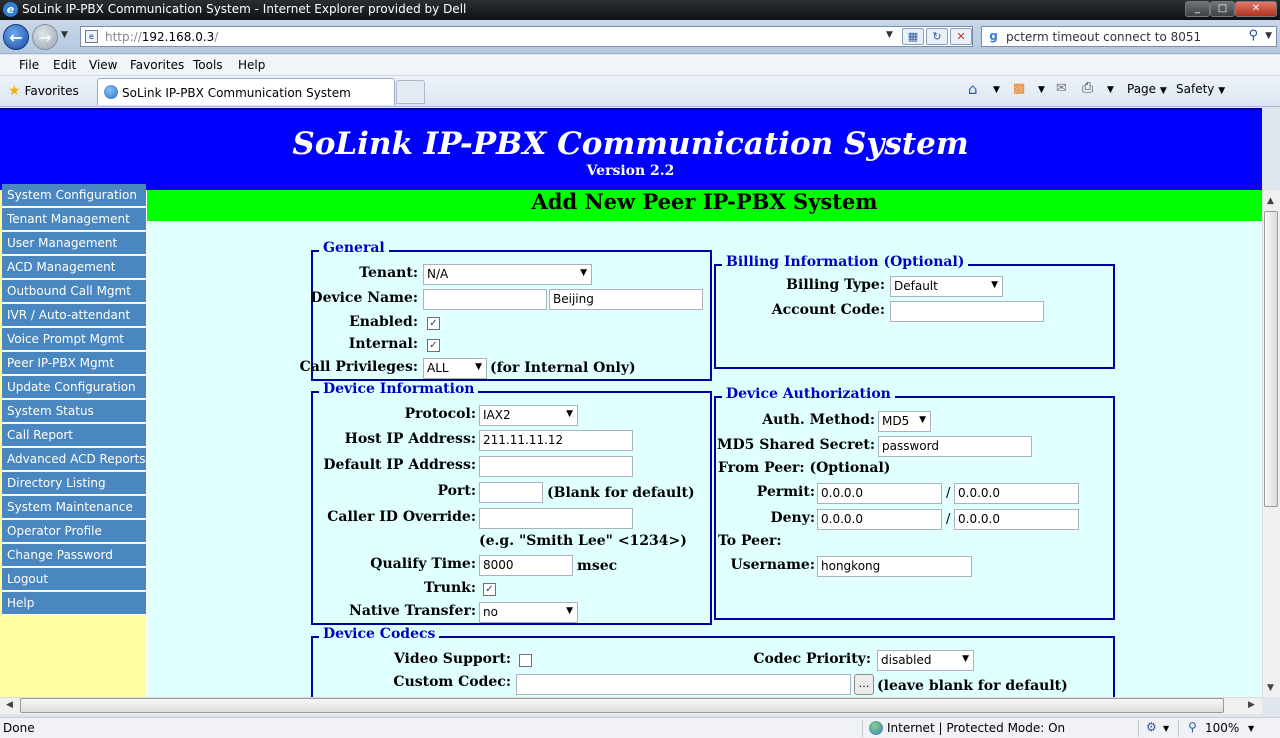 This screenshot has width=1280, height=738. What do you see at coordinates (879, 519) in the screenshot?
I see `deny-ip-input: 0.0.0.0` at bounding box center [879, 519].